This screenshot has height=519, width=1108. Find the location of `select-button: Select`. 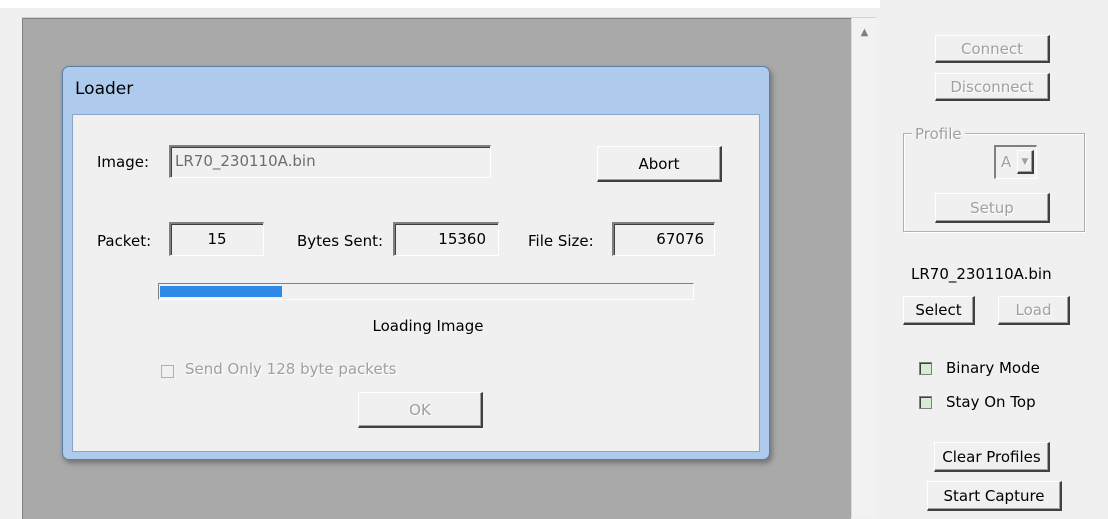

select-button: Select is located at coordinates (939, 310).